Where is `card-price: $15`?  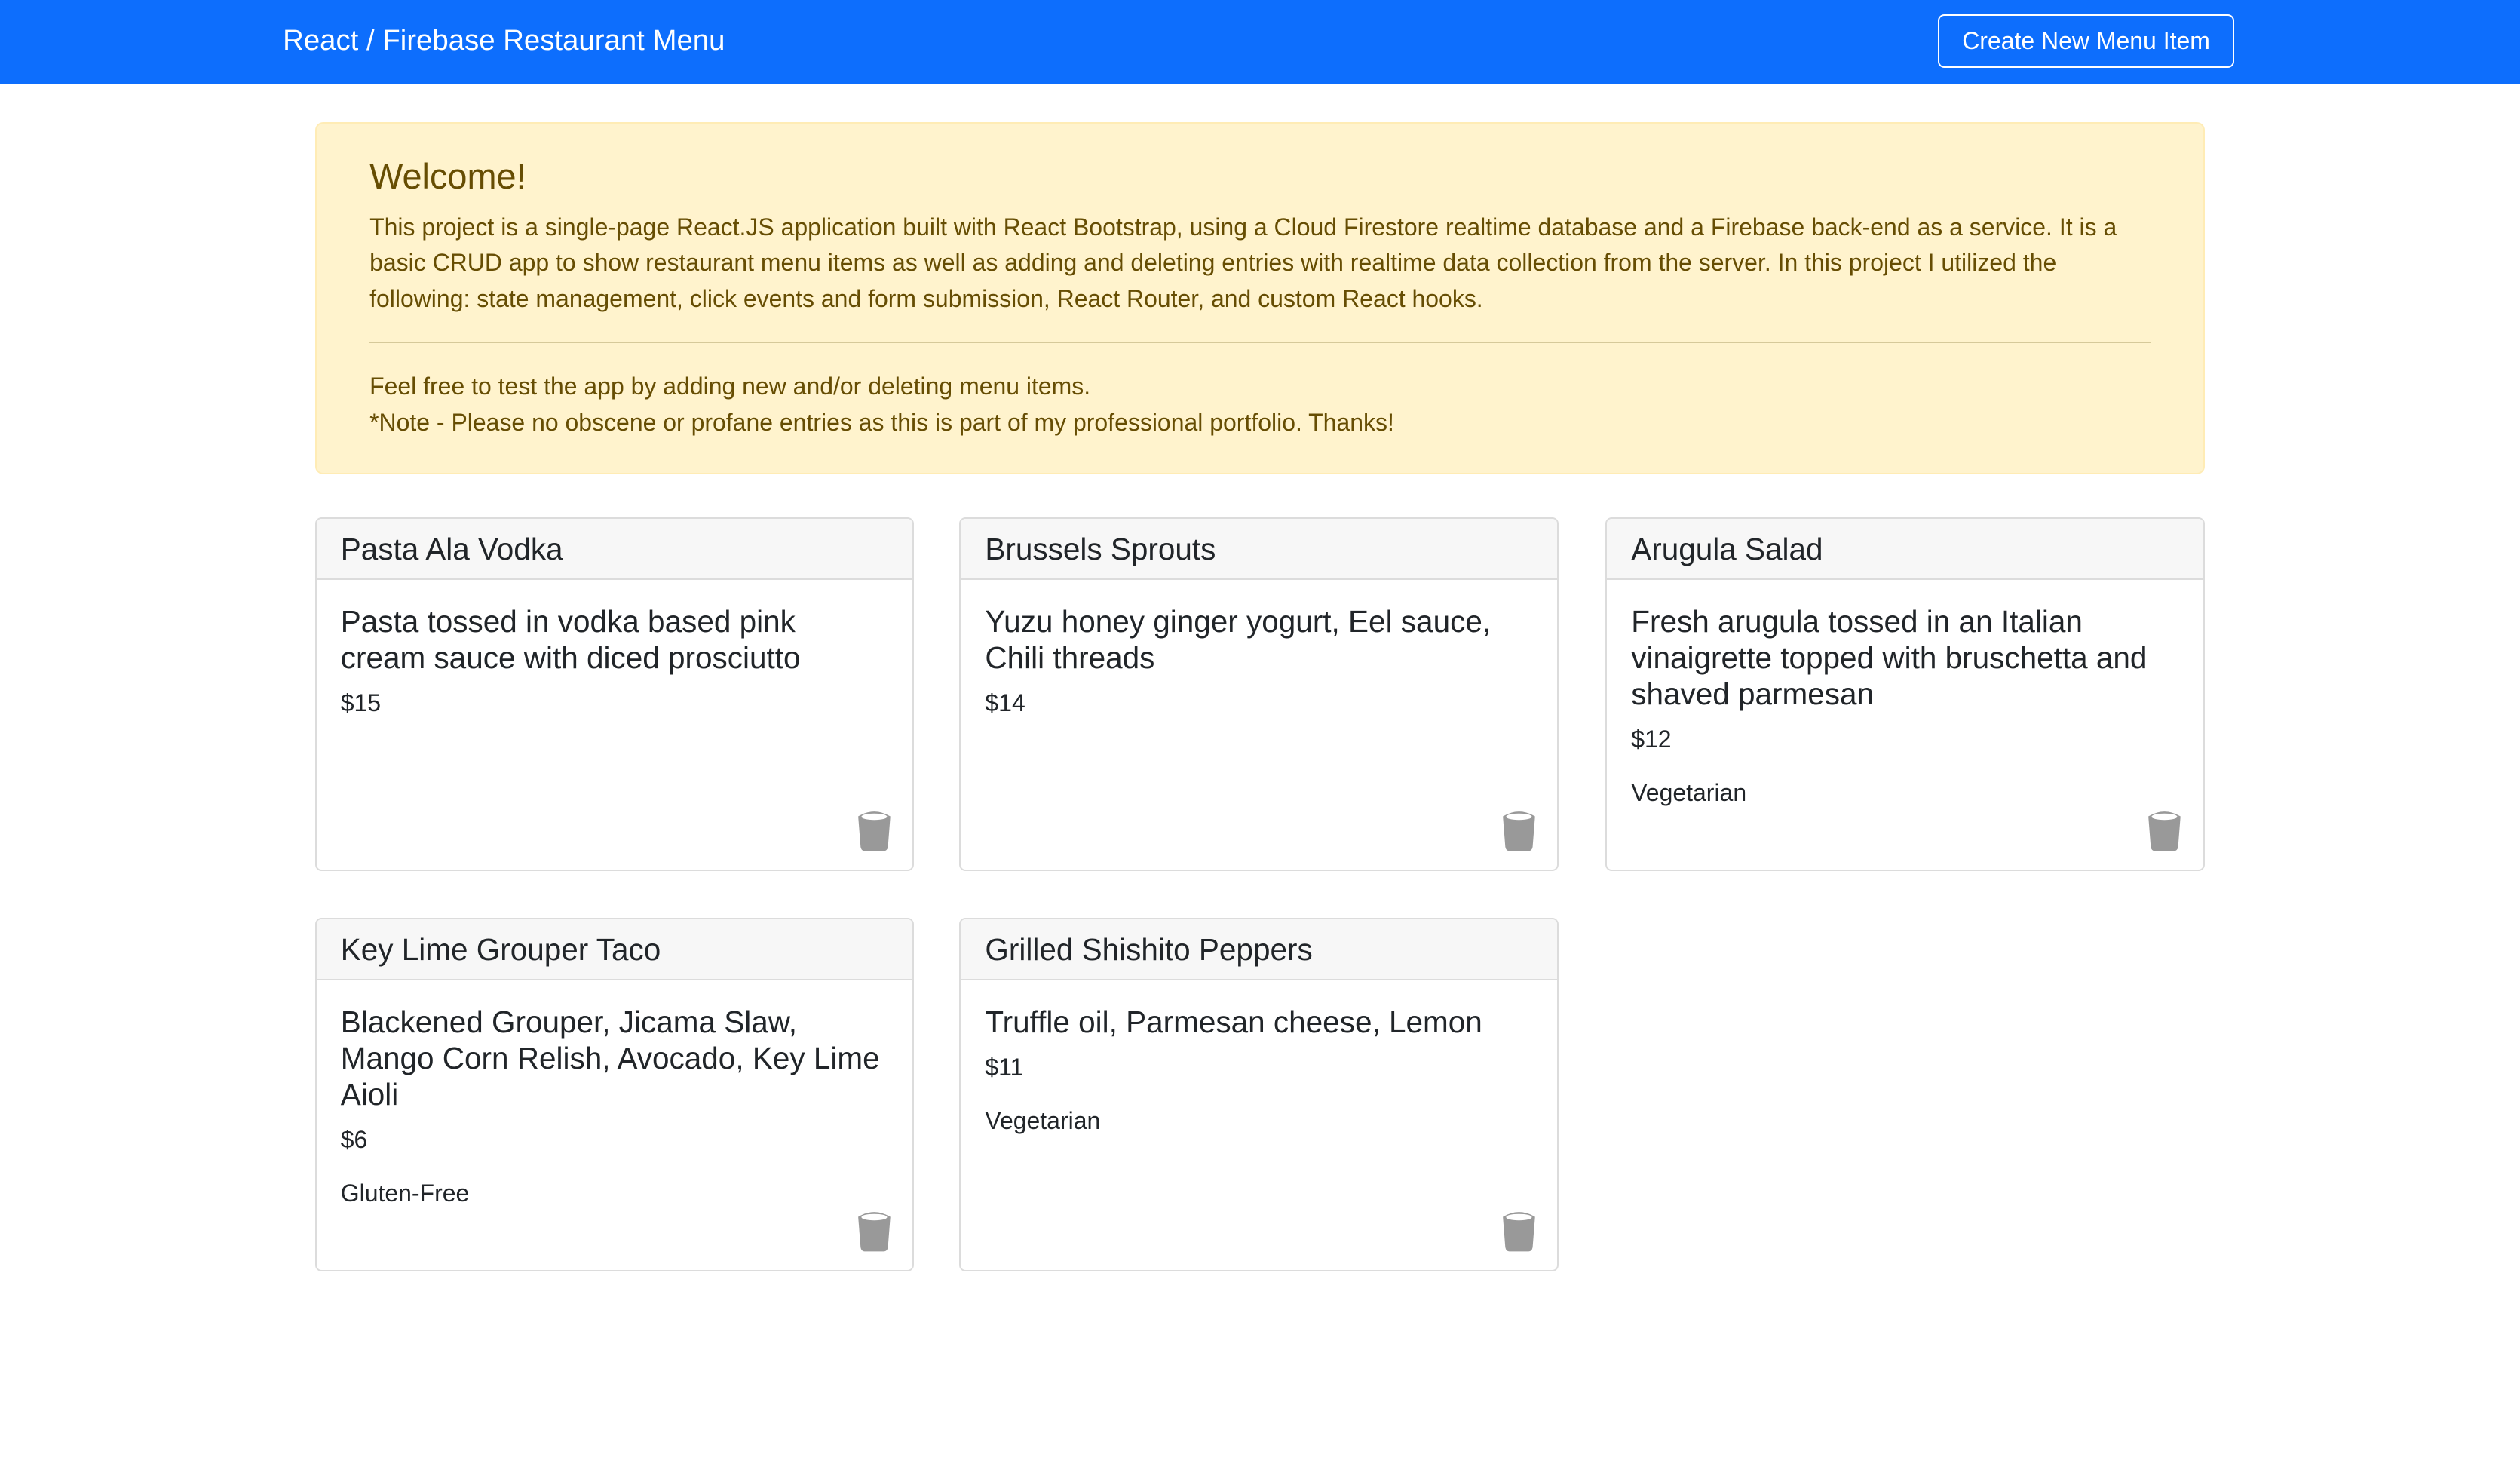 card-price: $15 is located at coordinates (361, 703).